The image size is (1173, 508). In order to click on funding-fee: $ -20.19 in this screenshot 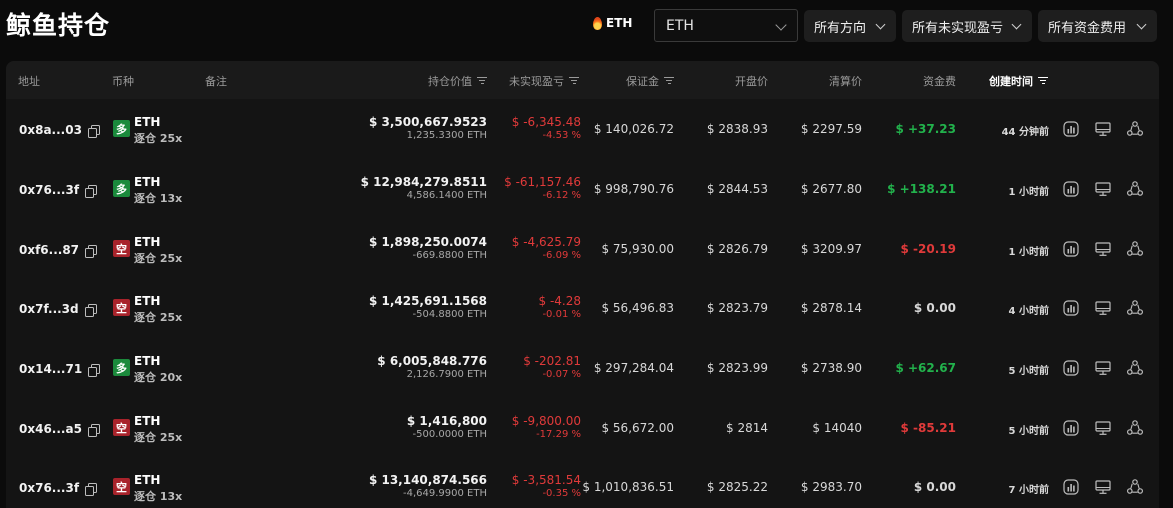, I will do `click(928, 249)`.